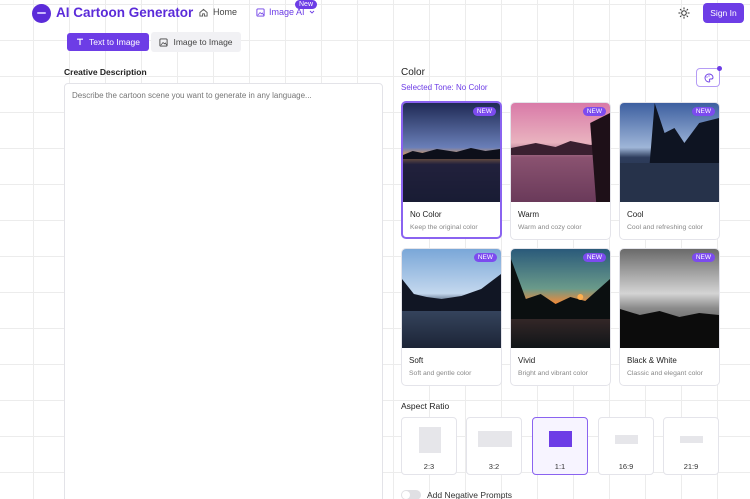  I want to click on color-option-desc: Bright and vibrant color, so click(553, 373).